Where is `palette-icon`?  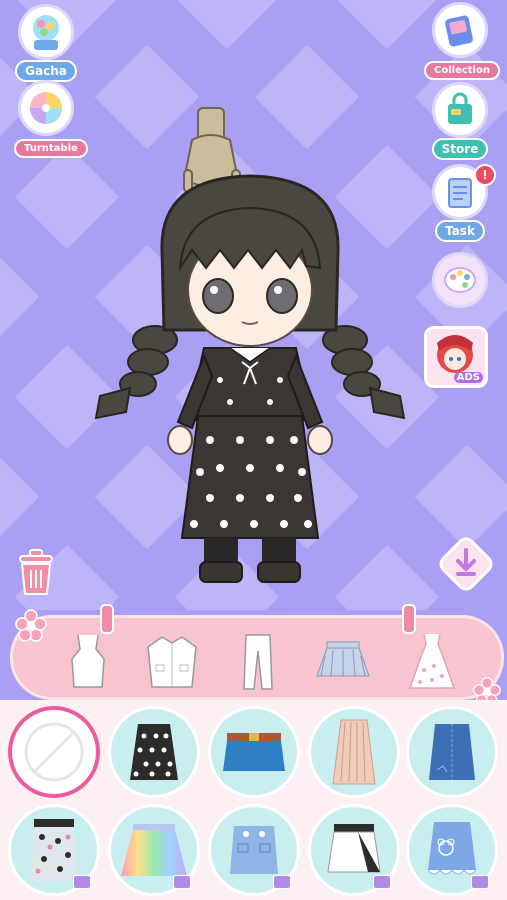
palette-icon is located at coordinates (460, 280).